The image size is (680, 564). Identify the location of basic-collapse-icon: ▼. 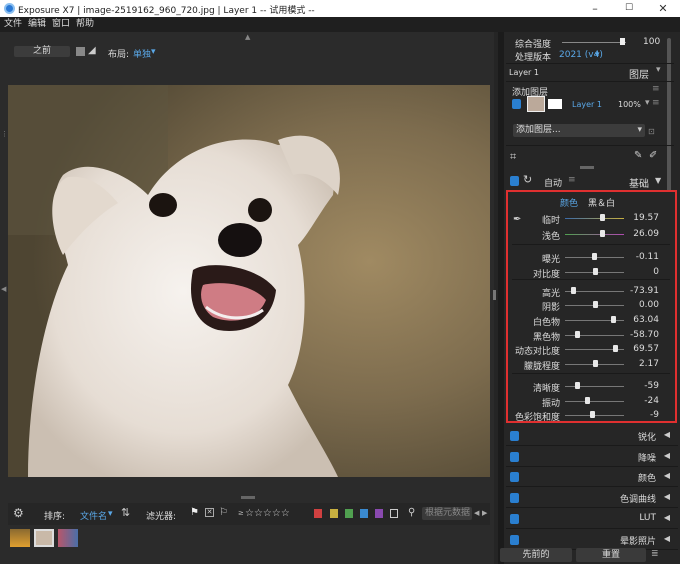
(658, 180).